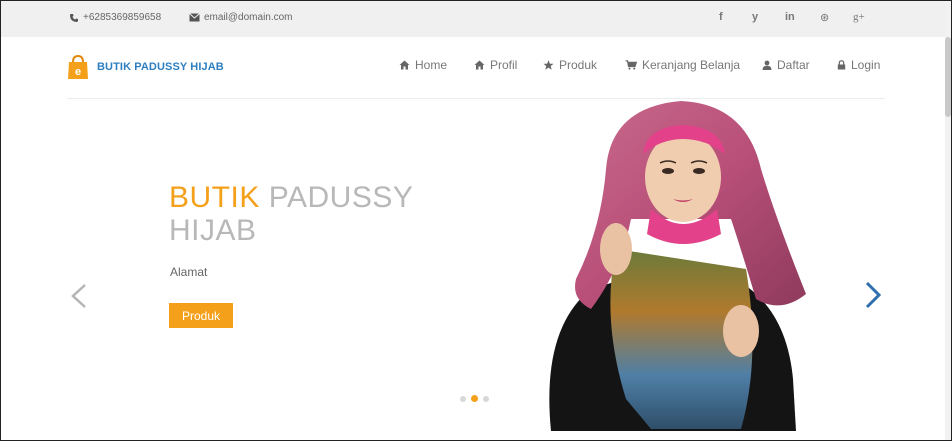 The height and width of the screenshot is (441, 952). I want to click on hero-title-accent: BUTIK, so click(214, 197).